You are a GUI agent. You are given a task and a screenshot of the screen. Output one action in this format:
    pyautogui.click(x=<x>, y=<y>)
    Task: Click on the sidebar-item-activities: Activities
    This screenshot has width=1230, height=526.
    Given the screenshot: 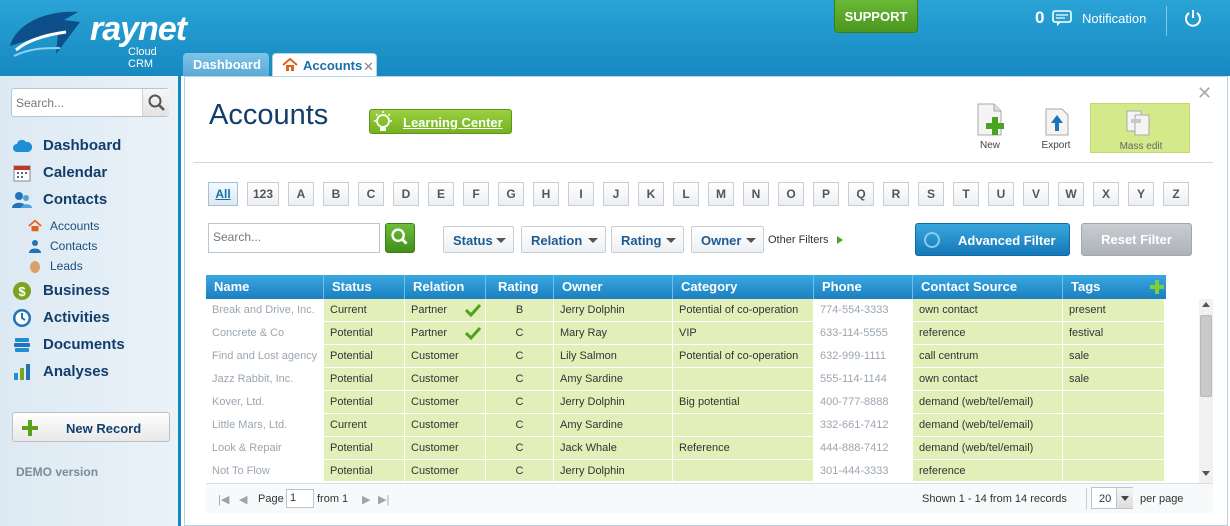 What is the action you would take?
    pyautogui.click(x=94, y=318)
    